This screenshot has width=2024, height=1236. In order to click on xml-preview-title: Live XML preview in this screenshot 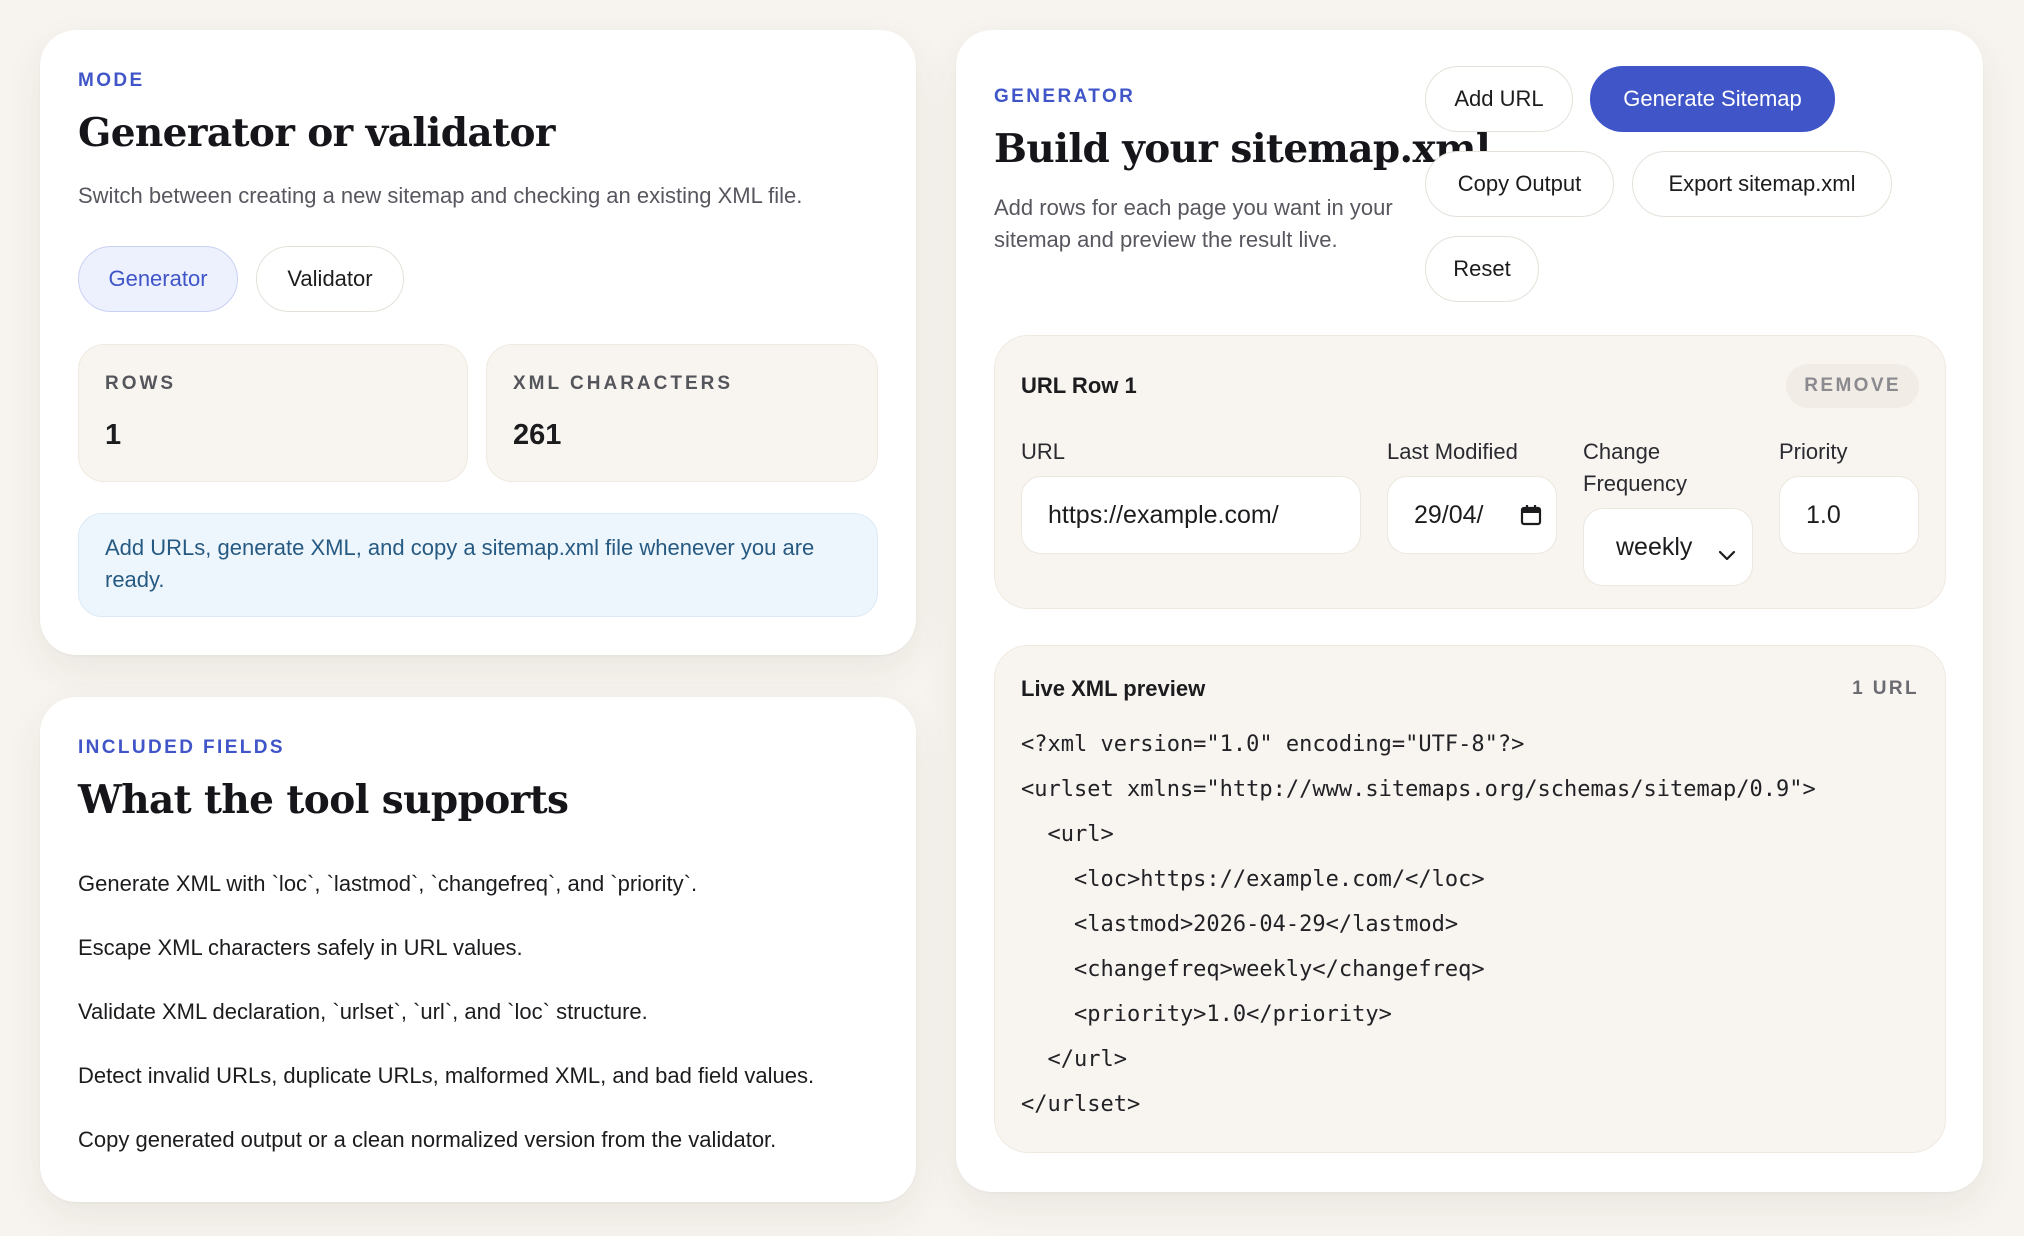, I will do `click(1113, 688)`.